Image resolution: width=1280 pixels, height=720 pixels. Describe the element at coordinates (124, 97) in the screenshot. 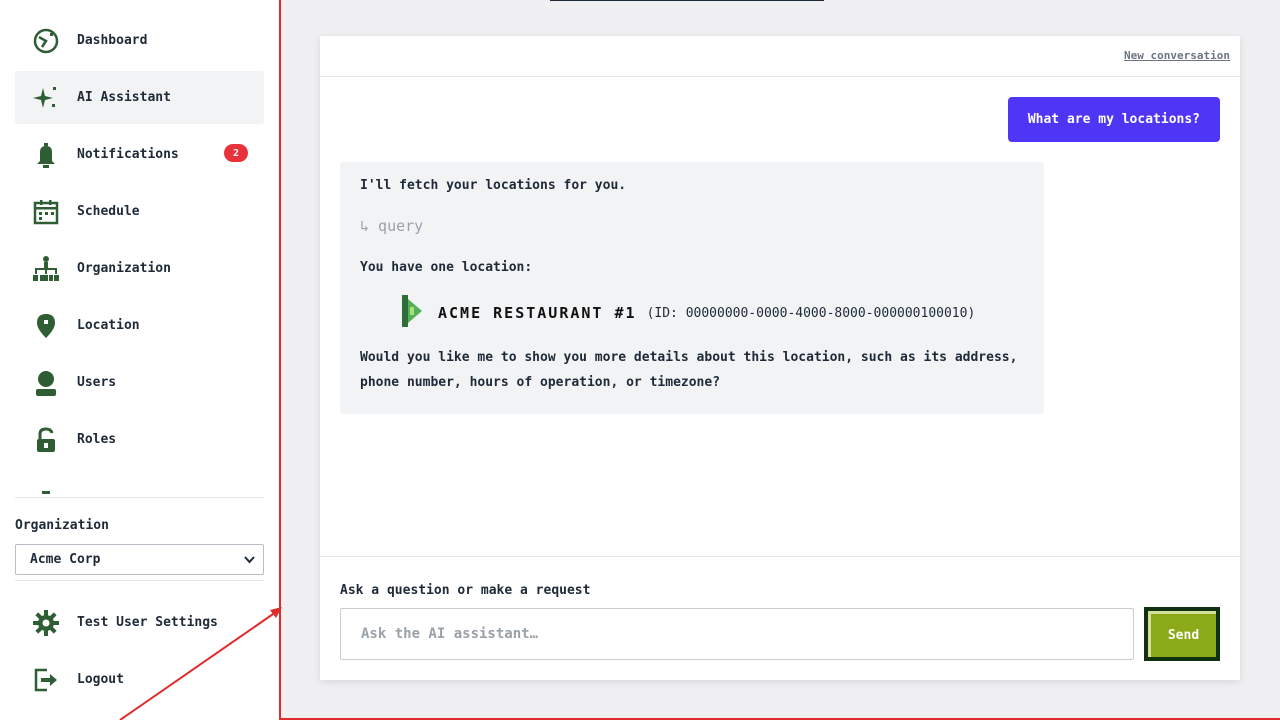

I see `sidebar-item-label: AI Assistant` at that location.